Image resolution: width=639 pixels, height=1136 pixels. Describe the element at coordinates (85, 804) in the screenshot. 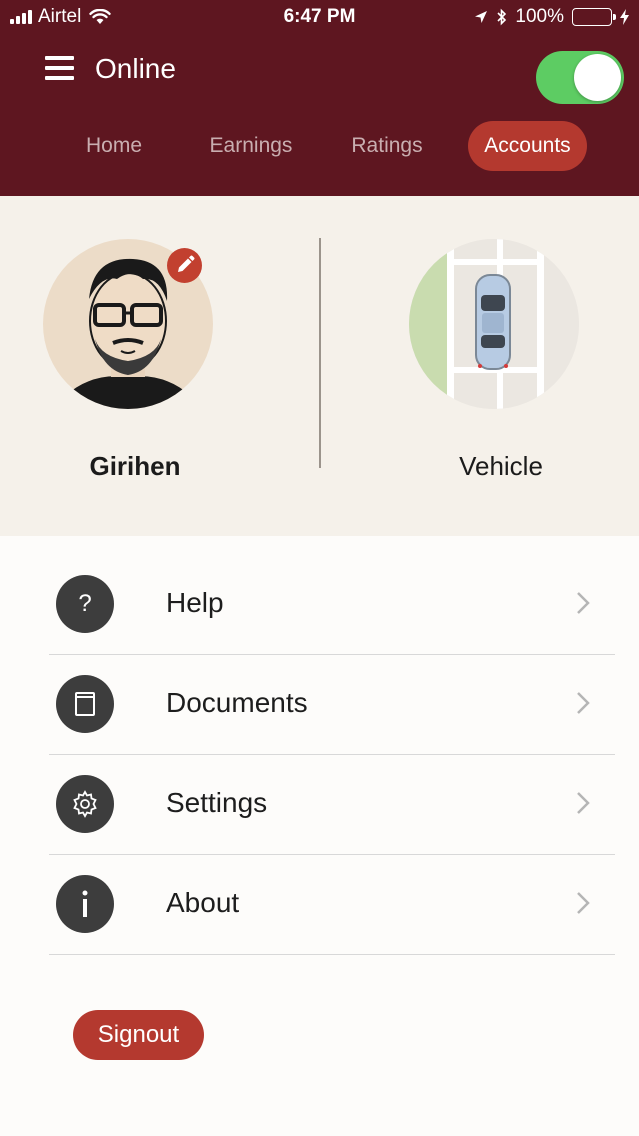

I see `gear-icon` at that location.